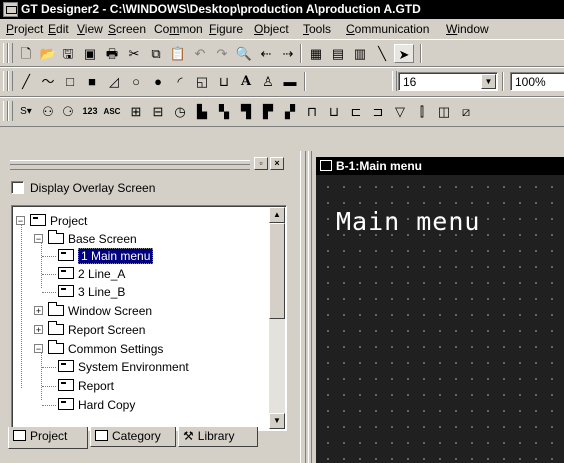  I want to click on numeric-input-icon: ⊞, so click(136, 111).